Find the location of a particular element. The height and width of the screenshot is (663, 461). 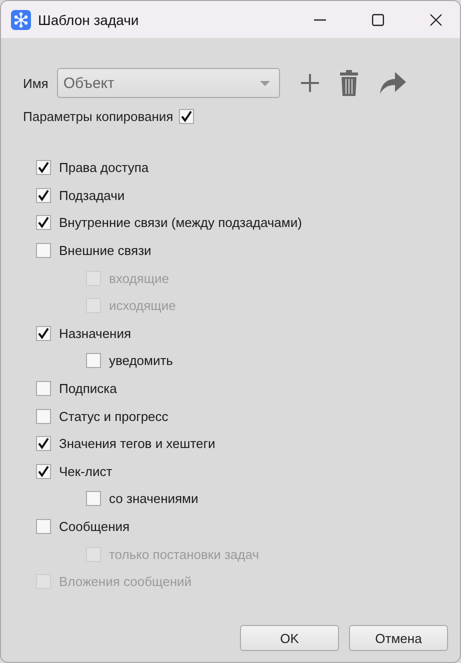

option-label: исходящие is located at coordinates (142, 306).